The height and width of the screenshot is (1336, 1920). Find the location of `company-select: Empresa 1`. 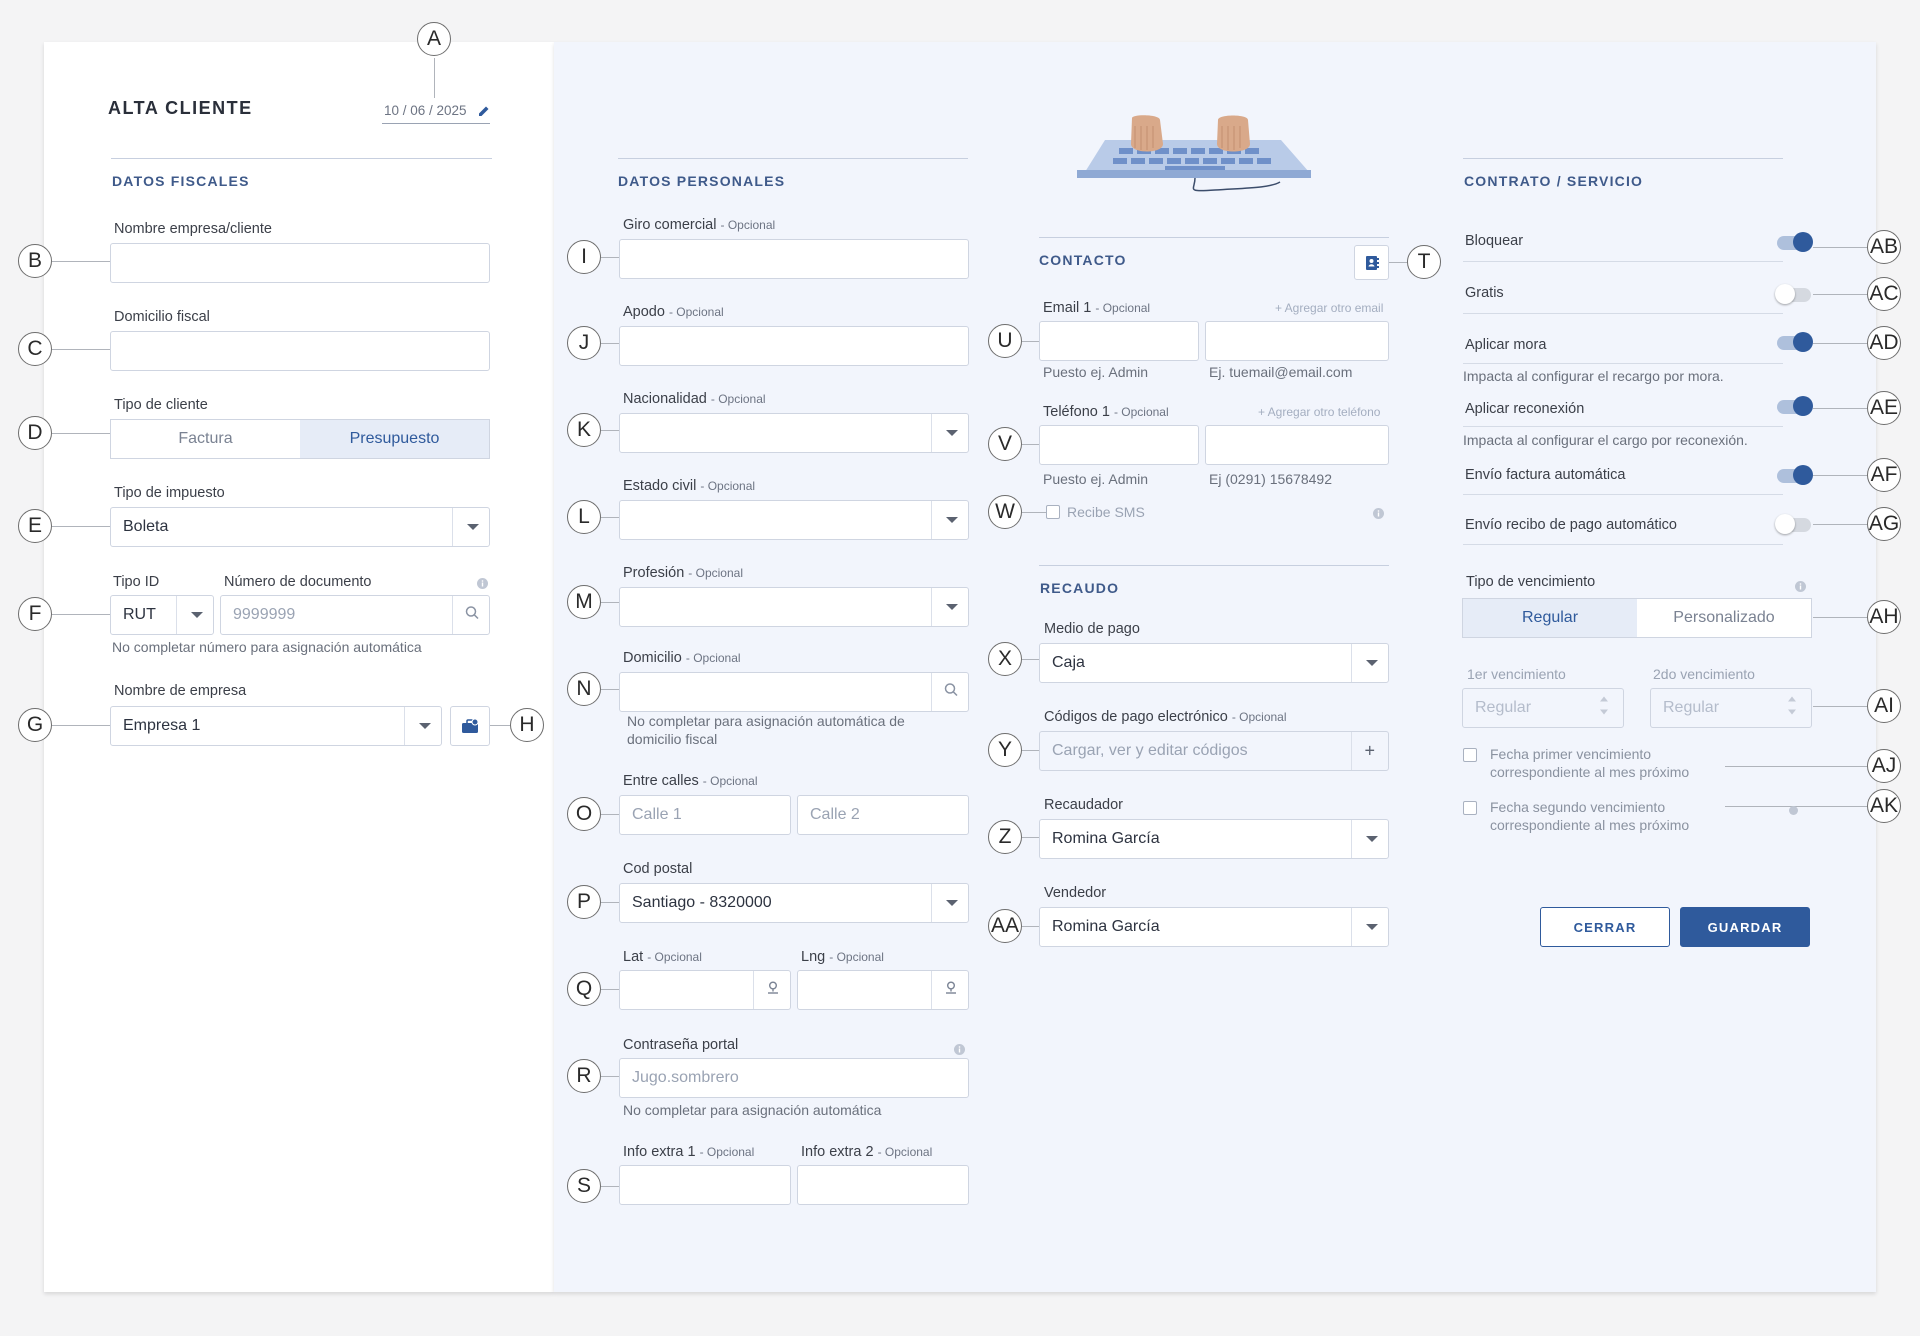

company-select: Empresa 1 is located at coordinates (276, 726).